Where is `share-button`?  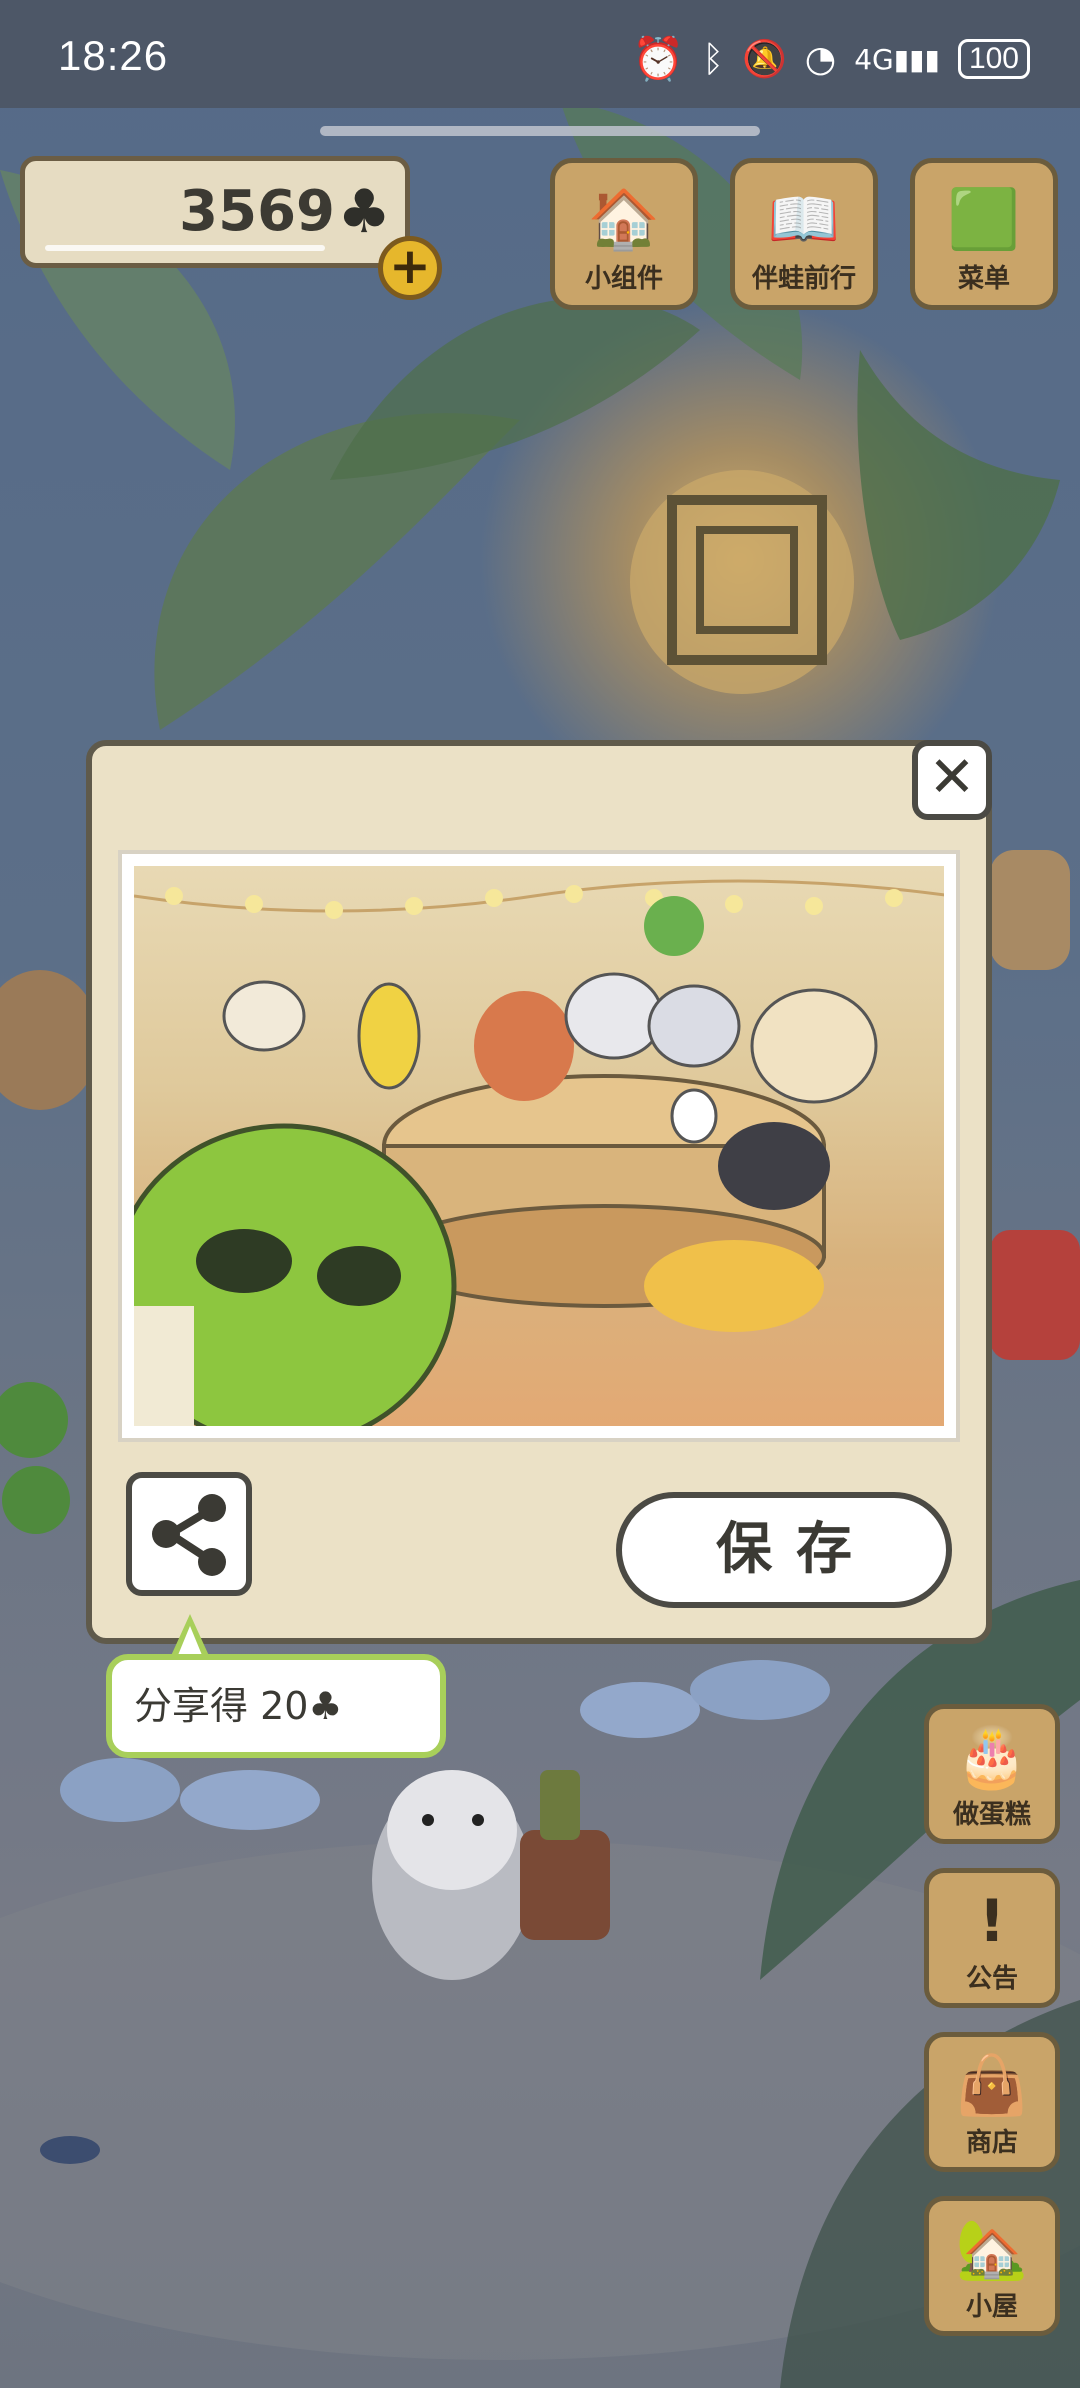
share-button is located at coordinates (189, 1534).